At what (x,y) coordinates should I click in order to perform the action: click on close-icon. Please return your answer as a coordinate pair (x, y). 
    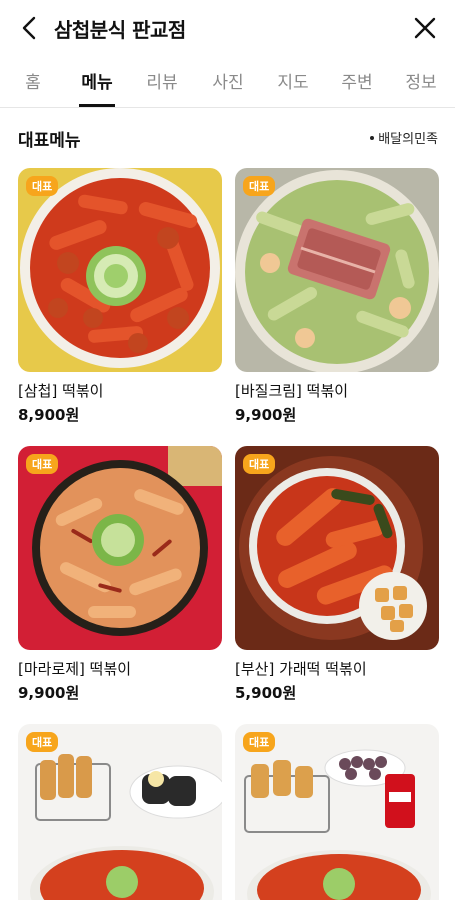
    Looking at the image, I should click on (425, 28).